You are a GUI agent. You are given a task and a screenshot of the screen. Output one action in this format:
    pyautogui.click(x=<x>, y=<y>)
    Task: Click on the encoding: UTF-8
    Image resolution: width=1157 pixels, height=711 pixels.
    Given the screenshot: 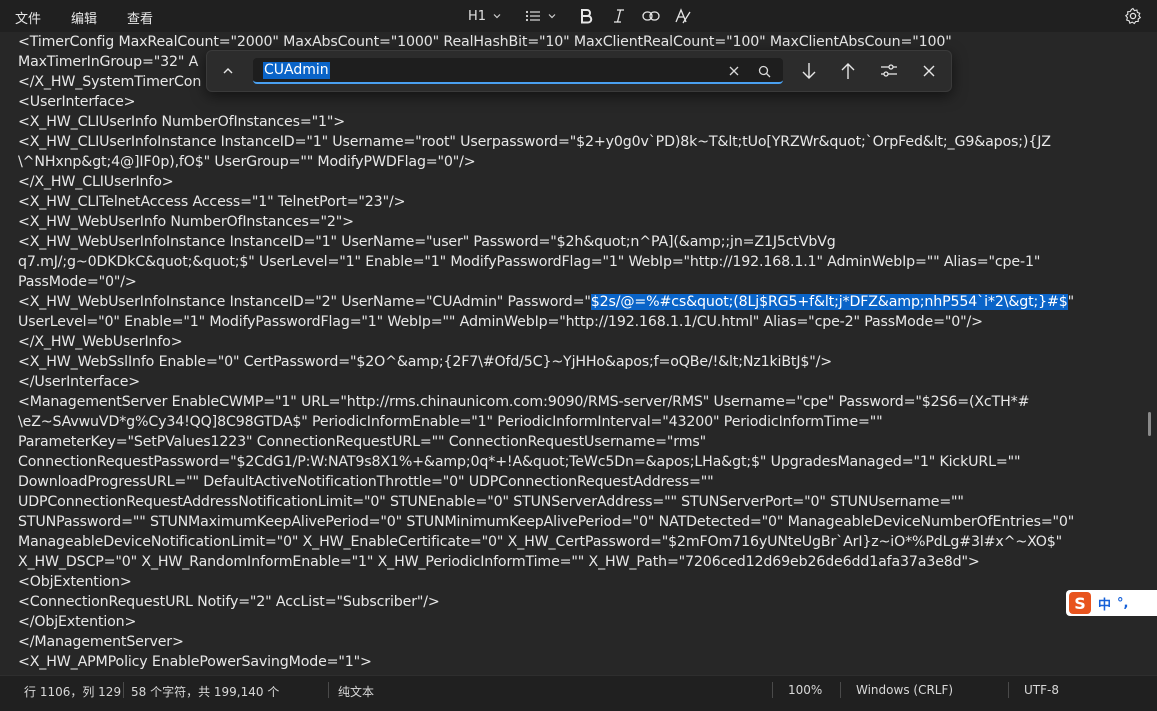 What is the action you would take?
    pyautogui.click(x=1041, y=690)
    